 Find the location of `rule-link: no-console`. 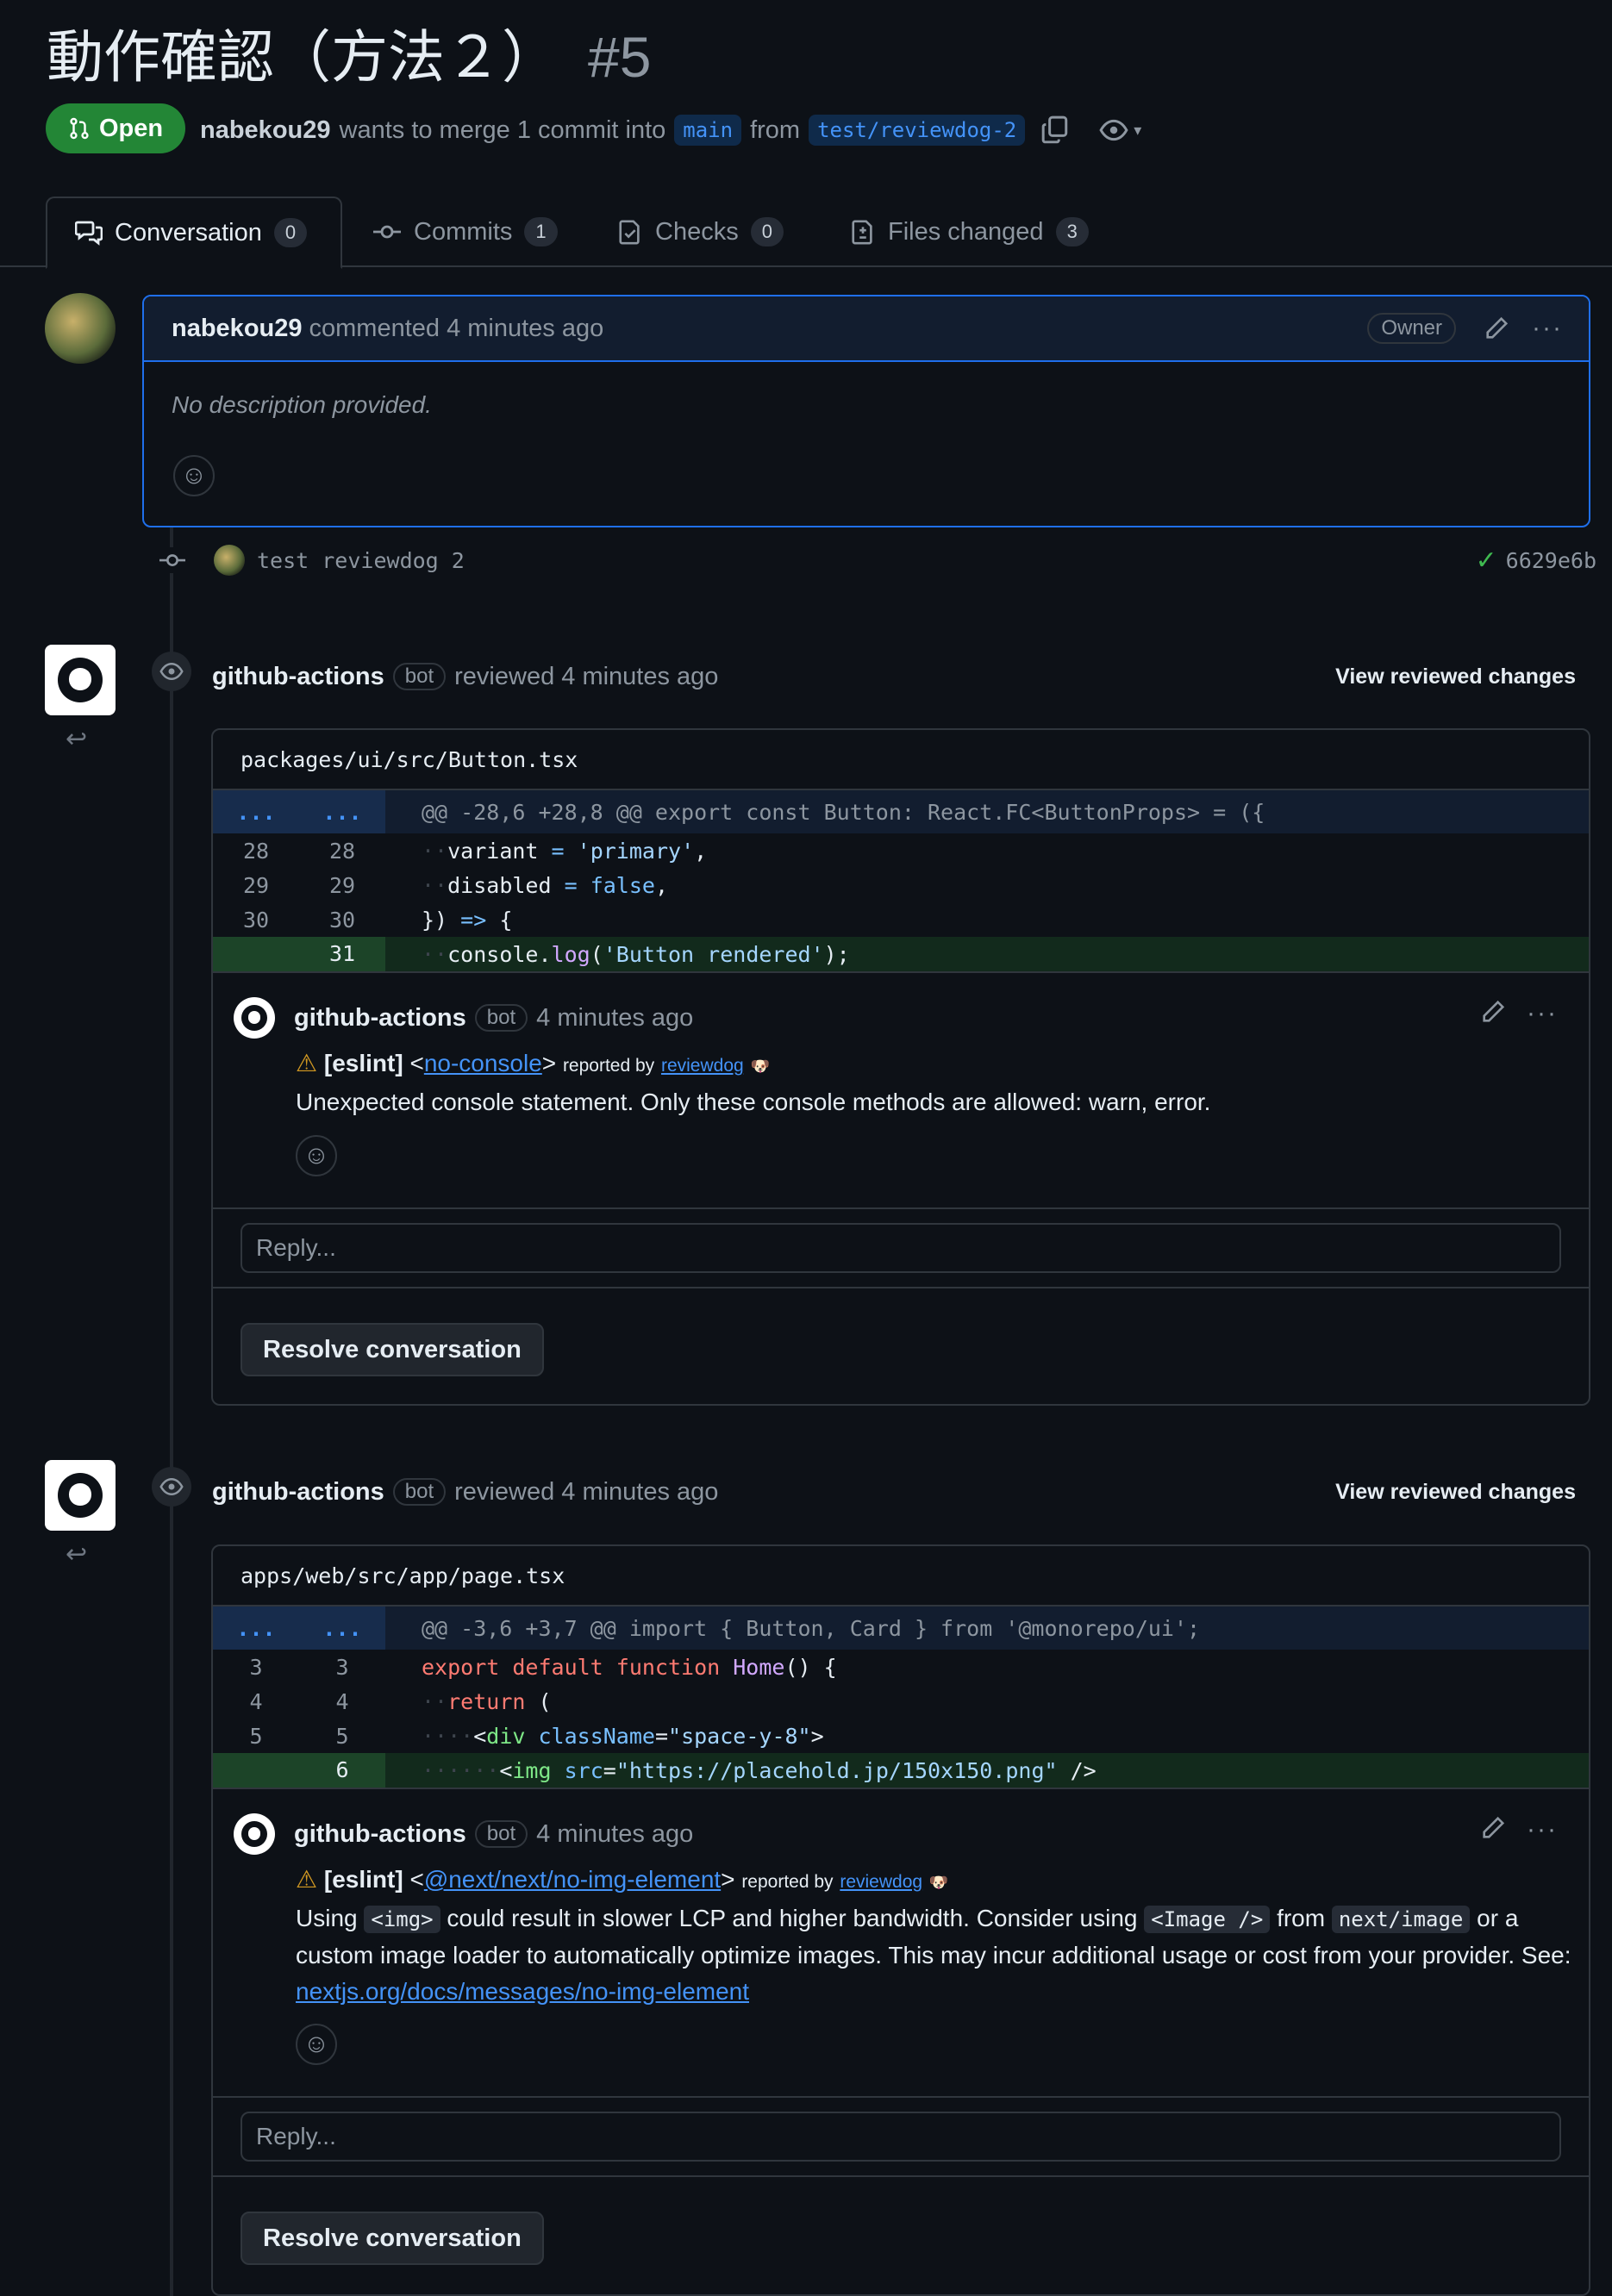

rule-link: no-console is located at coordinates (483, 1063).